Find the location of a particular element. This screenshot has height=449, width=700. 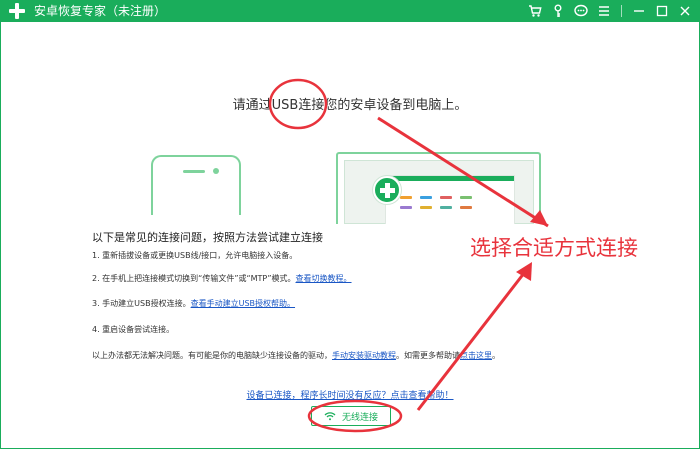

annotation-label: 选择合适方式连接 is located at coordinates (554, 248).